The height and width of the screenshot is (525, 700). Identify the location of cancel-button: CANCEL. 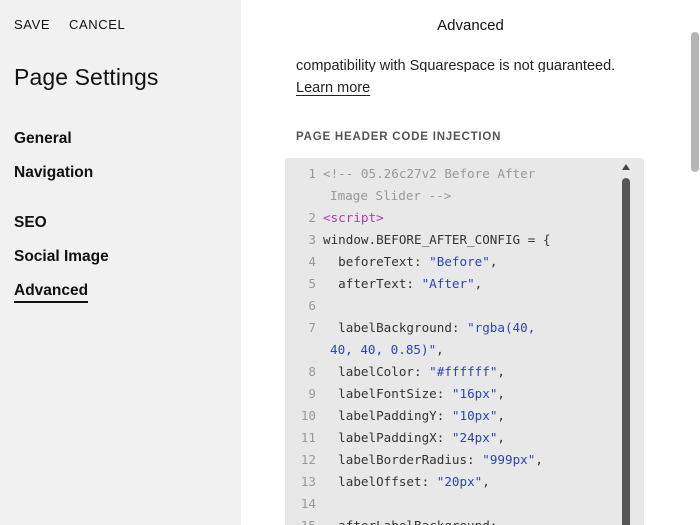
(97, 24).